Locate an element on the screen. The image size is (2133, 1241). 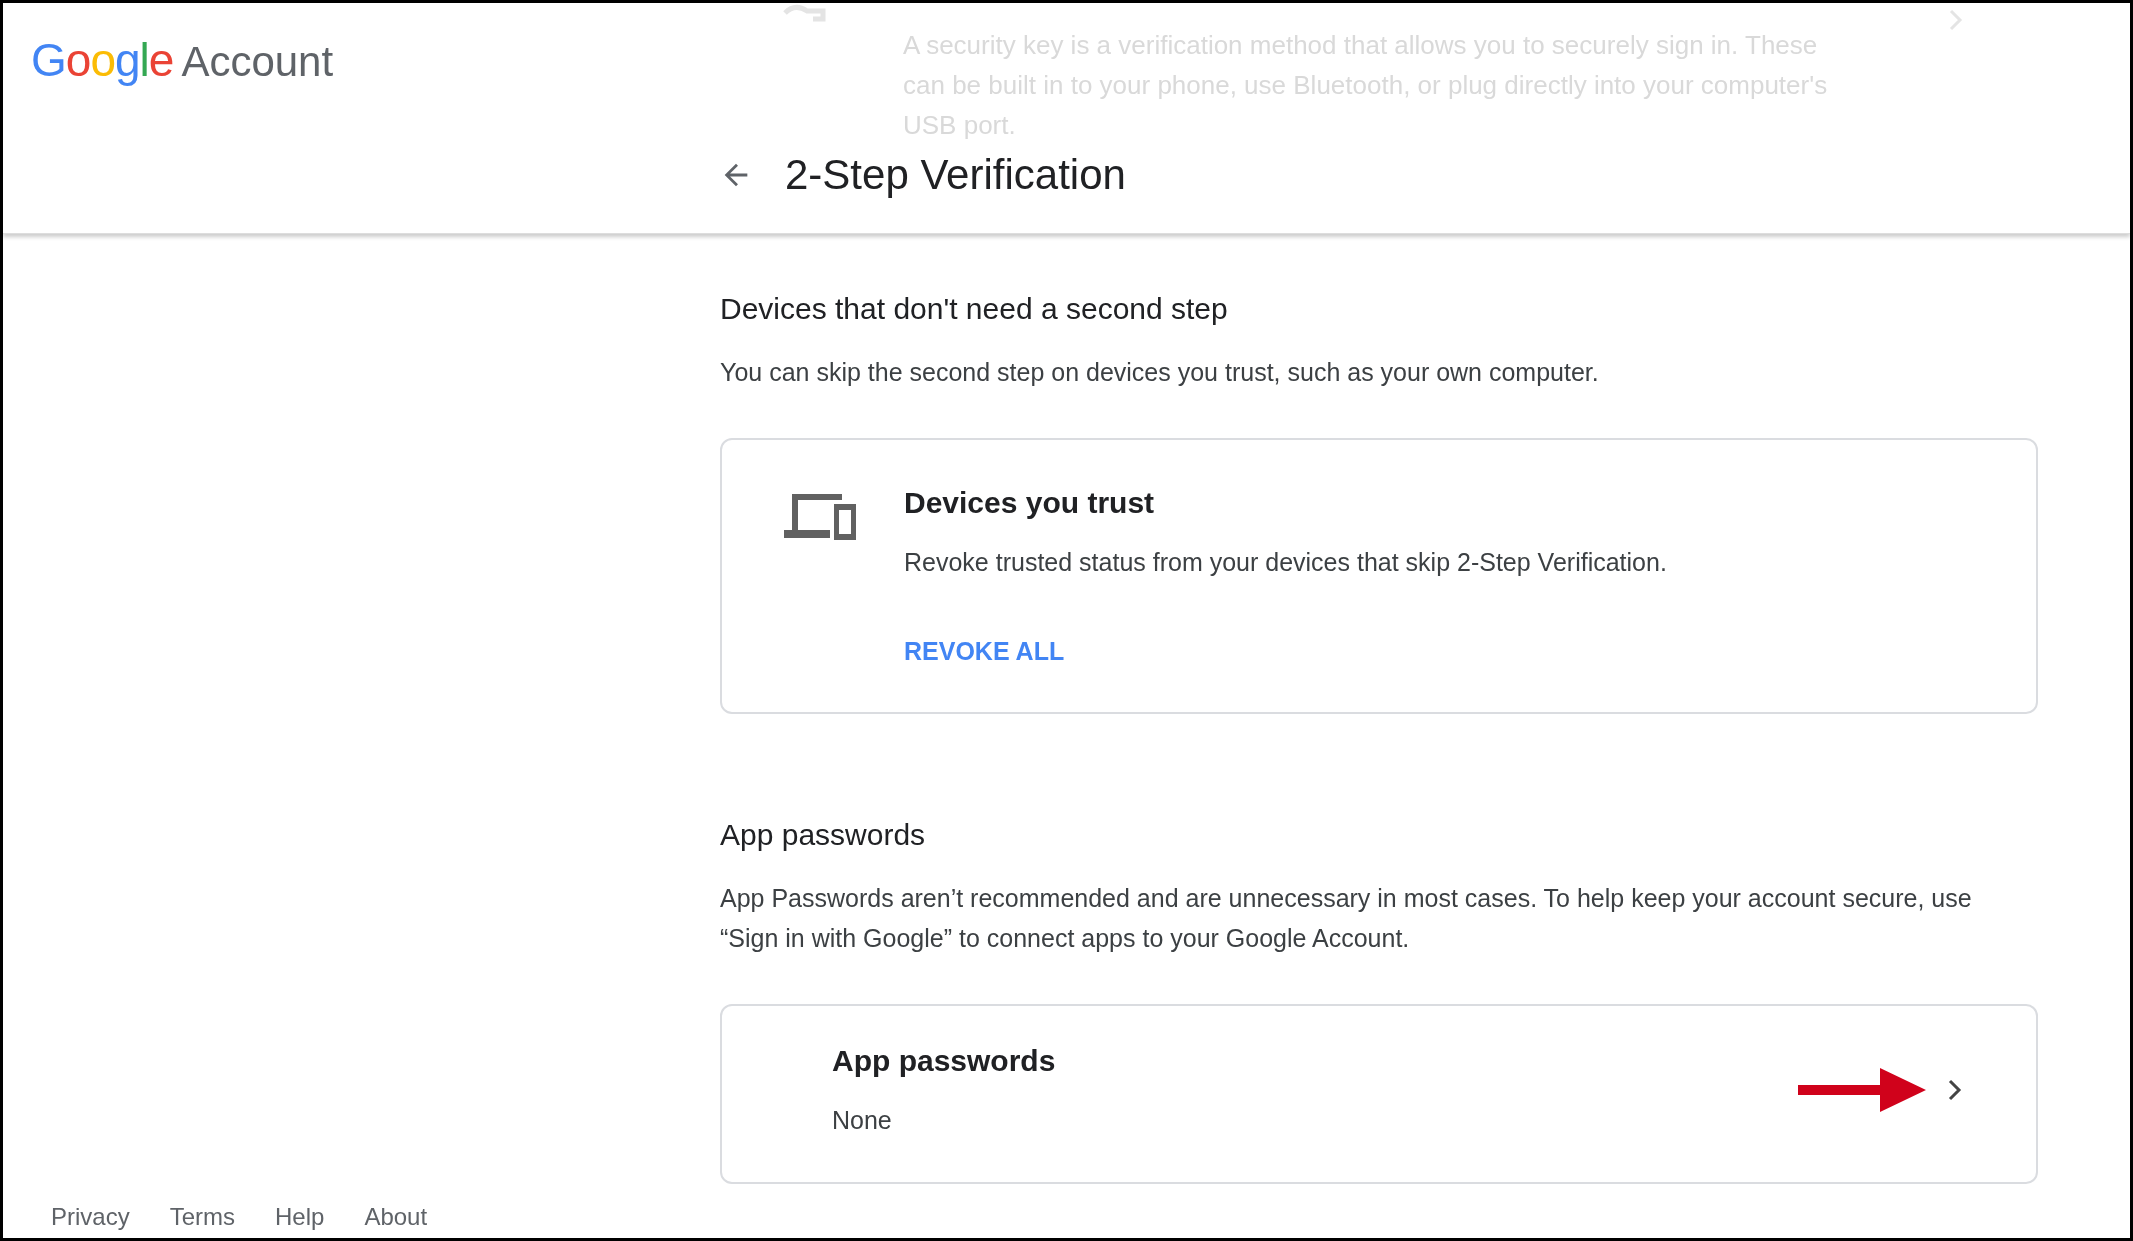
footer-link: About is located at coordinates (396, 1217).